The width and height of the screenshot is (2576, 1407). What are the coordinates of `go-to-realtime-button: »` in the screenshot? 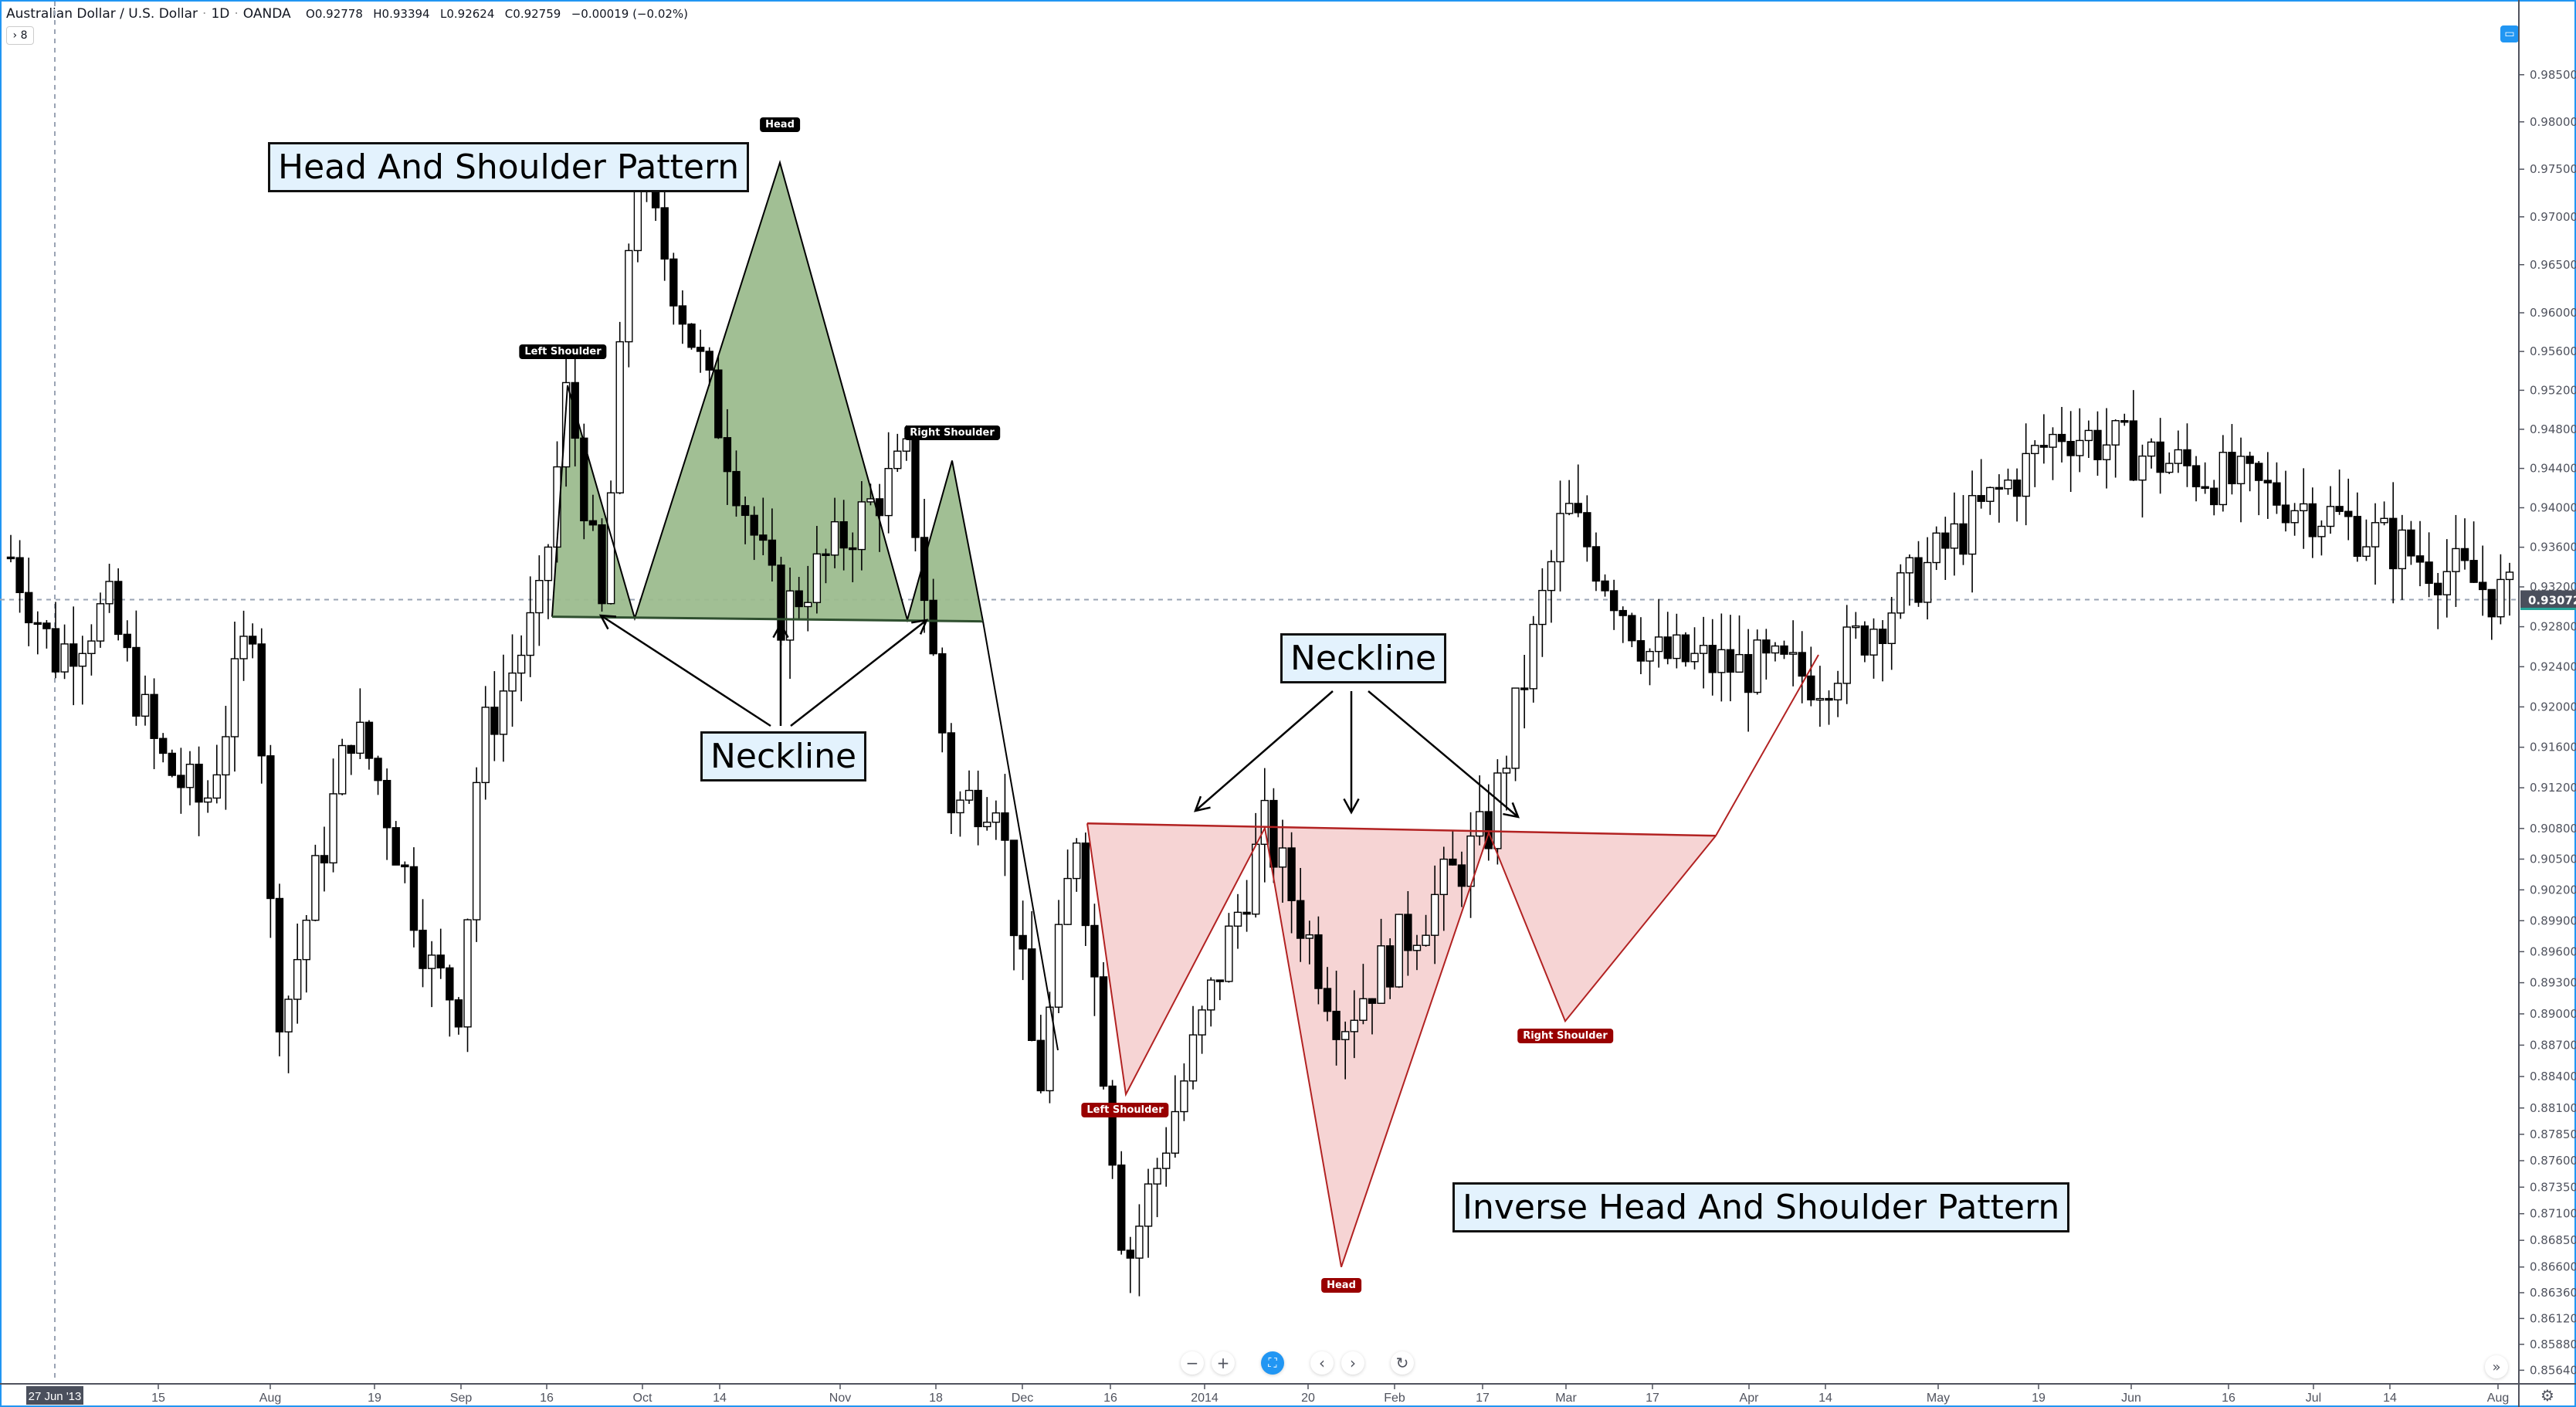 It's located at (2496, 1366).